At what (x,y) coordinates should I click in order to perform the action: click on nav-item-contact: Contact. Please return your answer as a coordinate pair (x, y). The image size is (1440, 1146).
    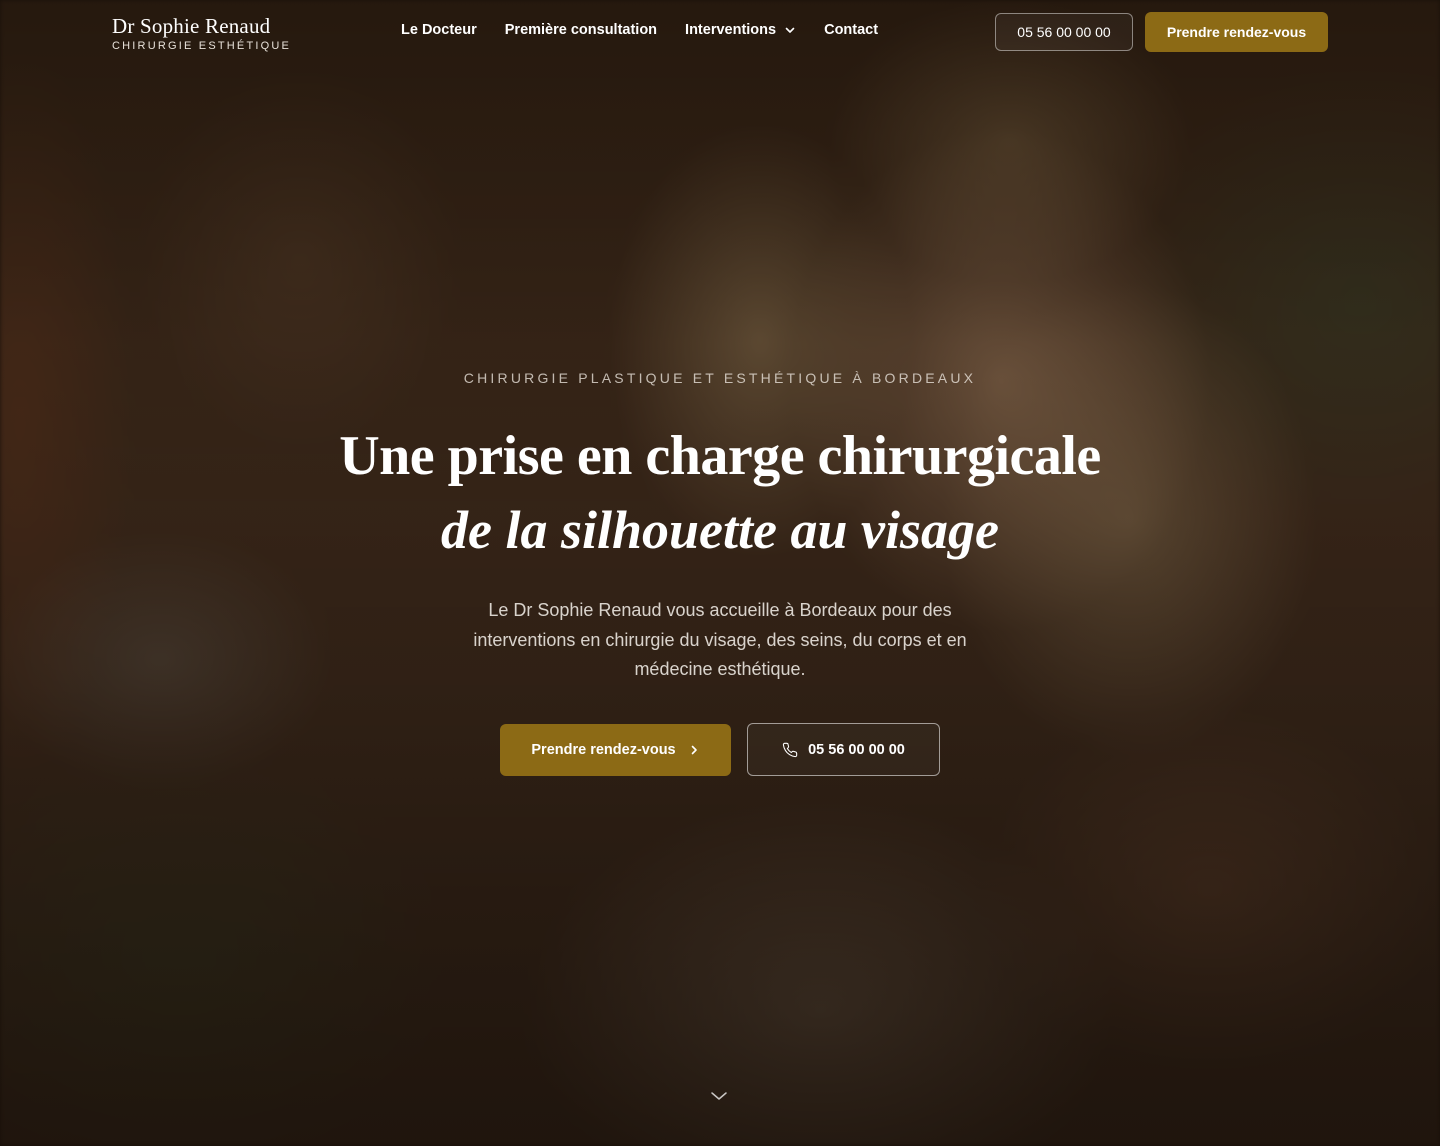
    Looking at the image, I should click on (851, 30).